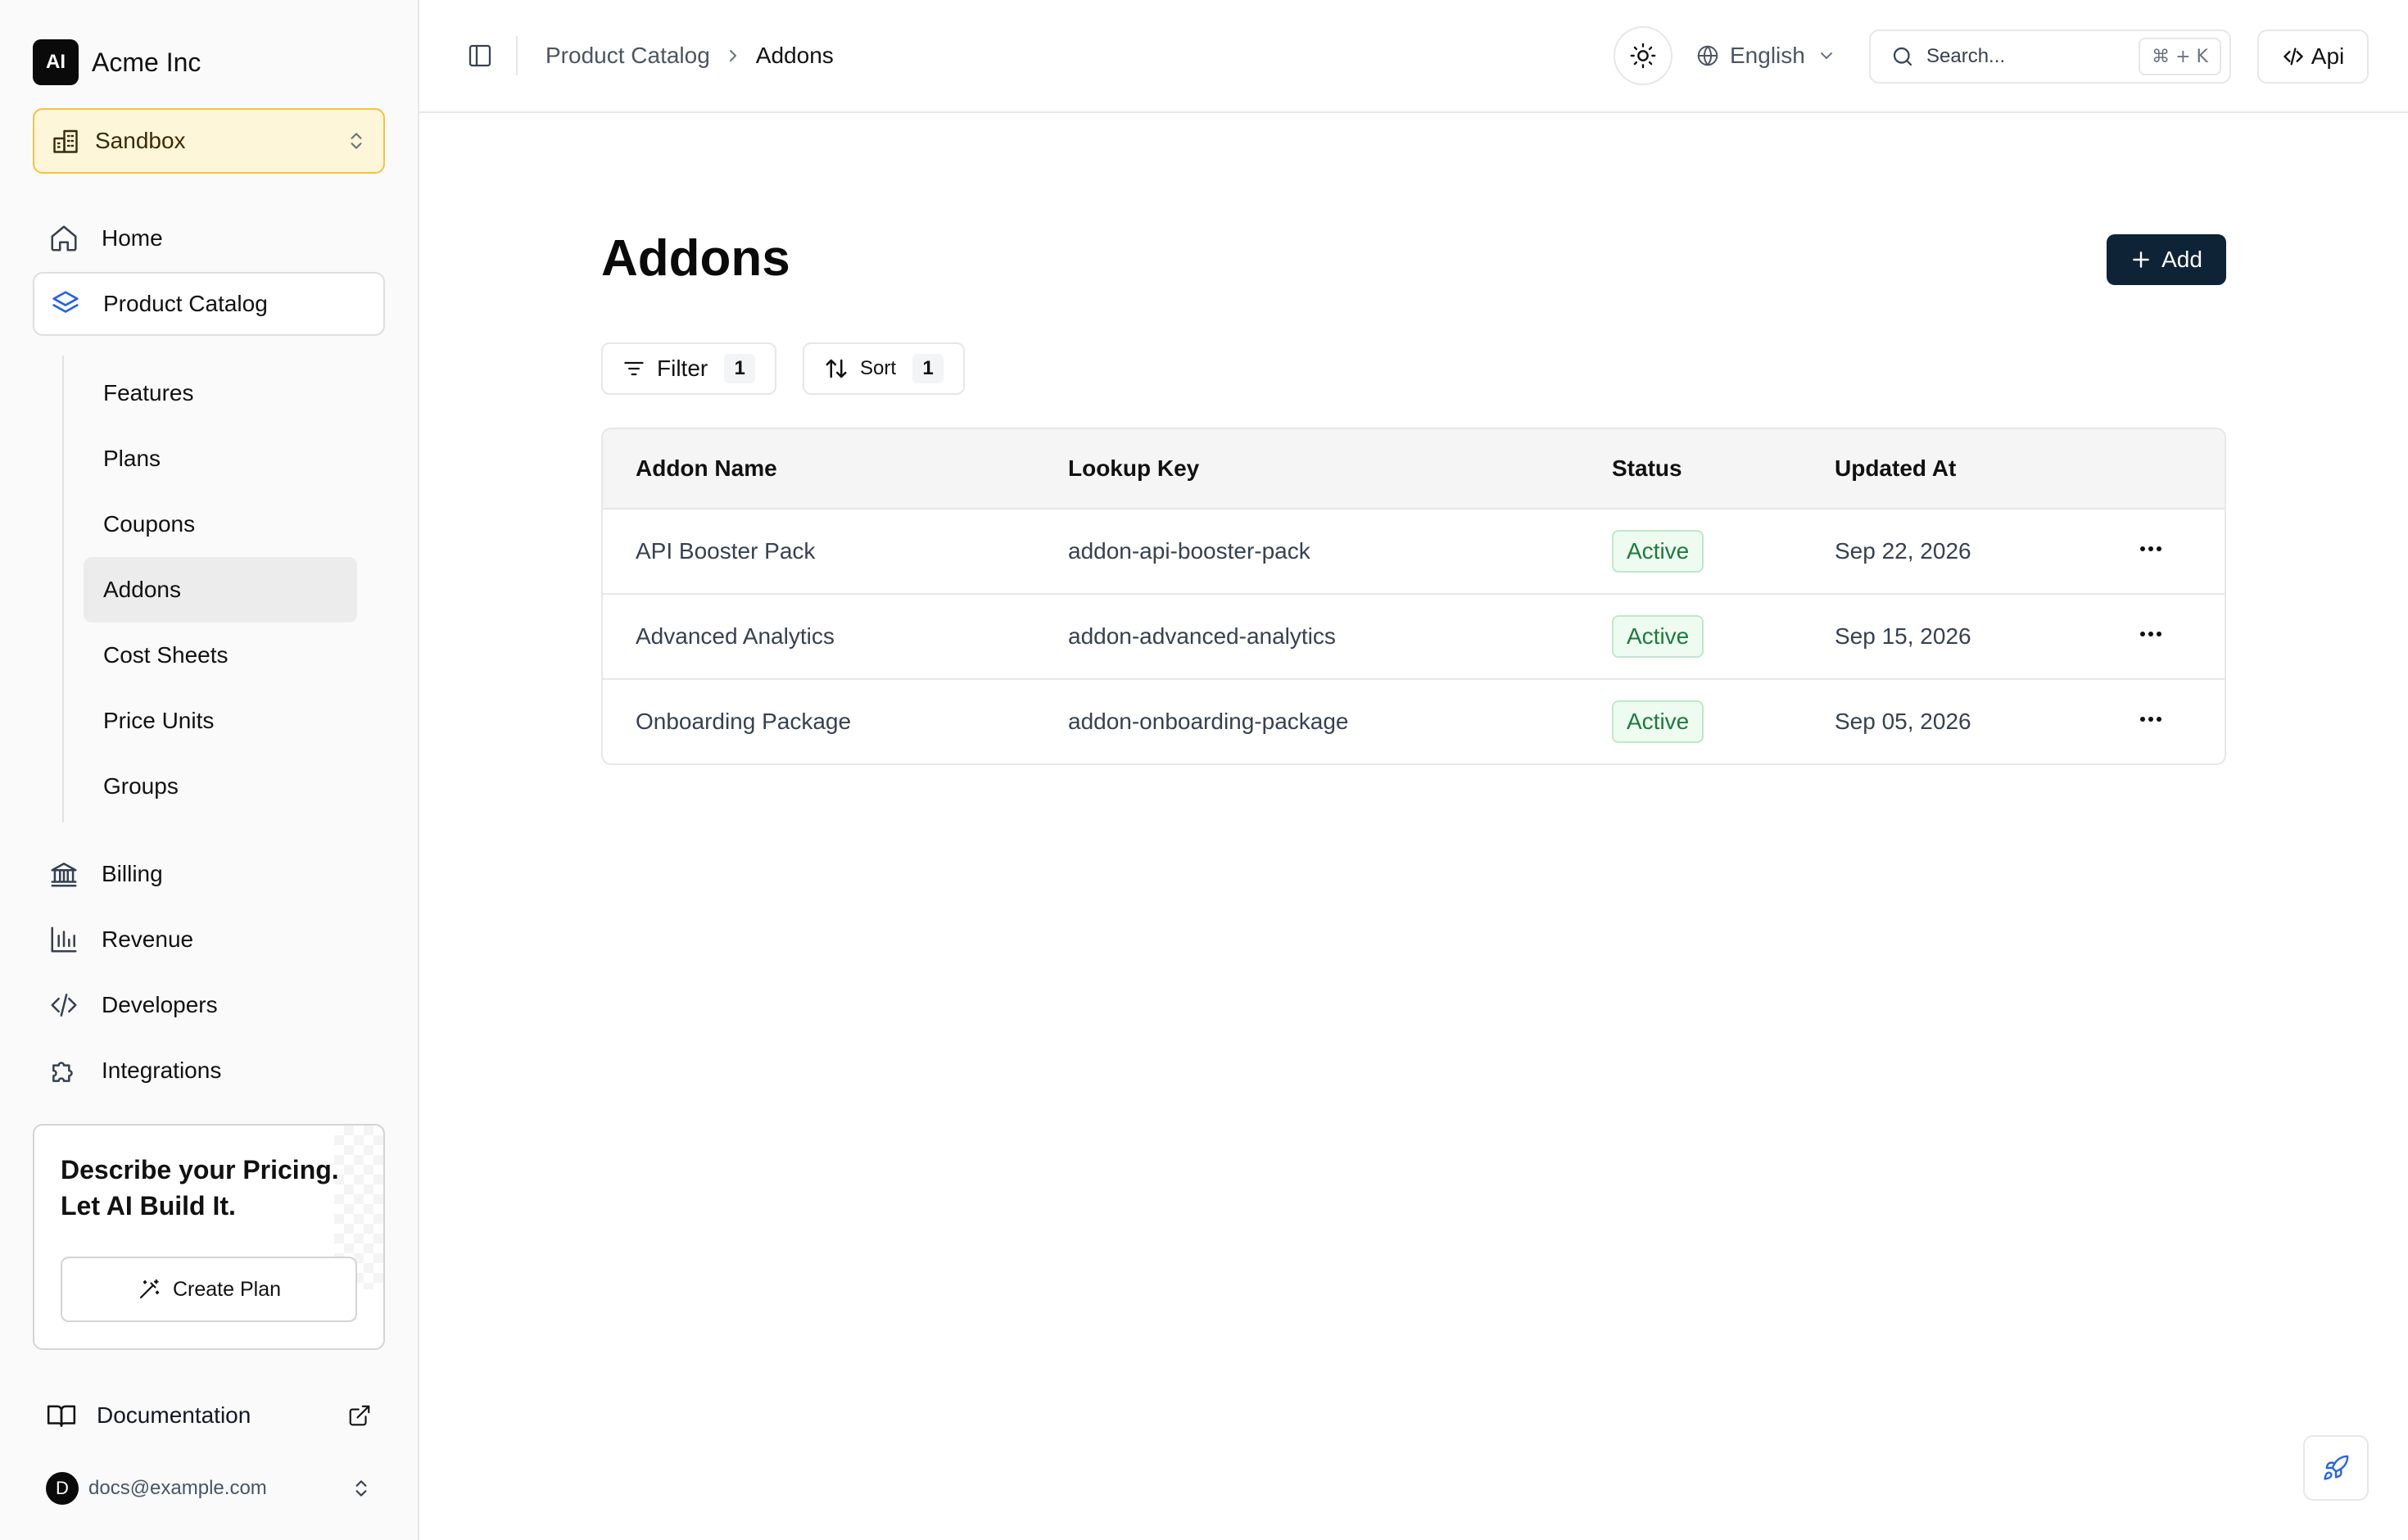 Image resolution: width=2408 pixels, height=1540 pixels. I want to click on subnav-item-cost-sheets: Cost Sheets, so click(220, 655).